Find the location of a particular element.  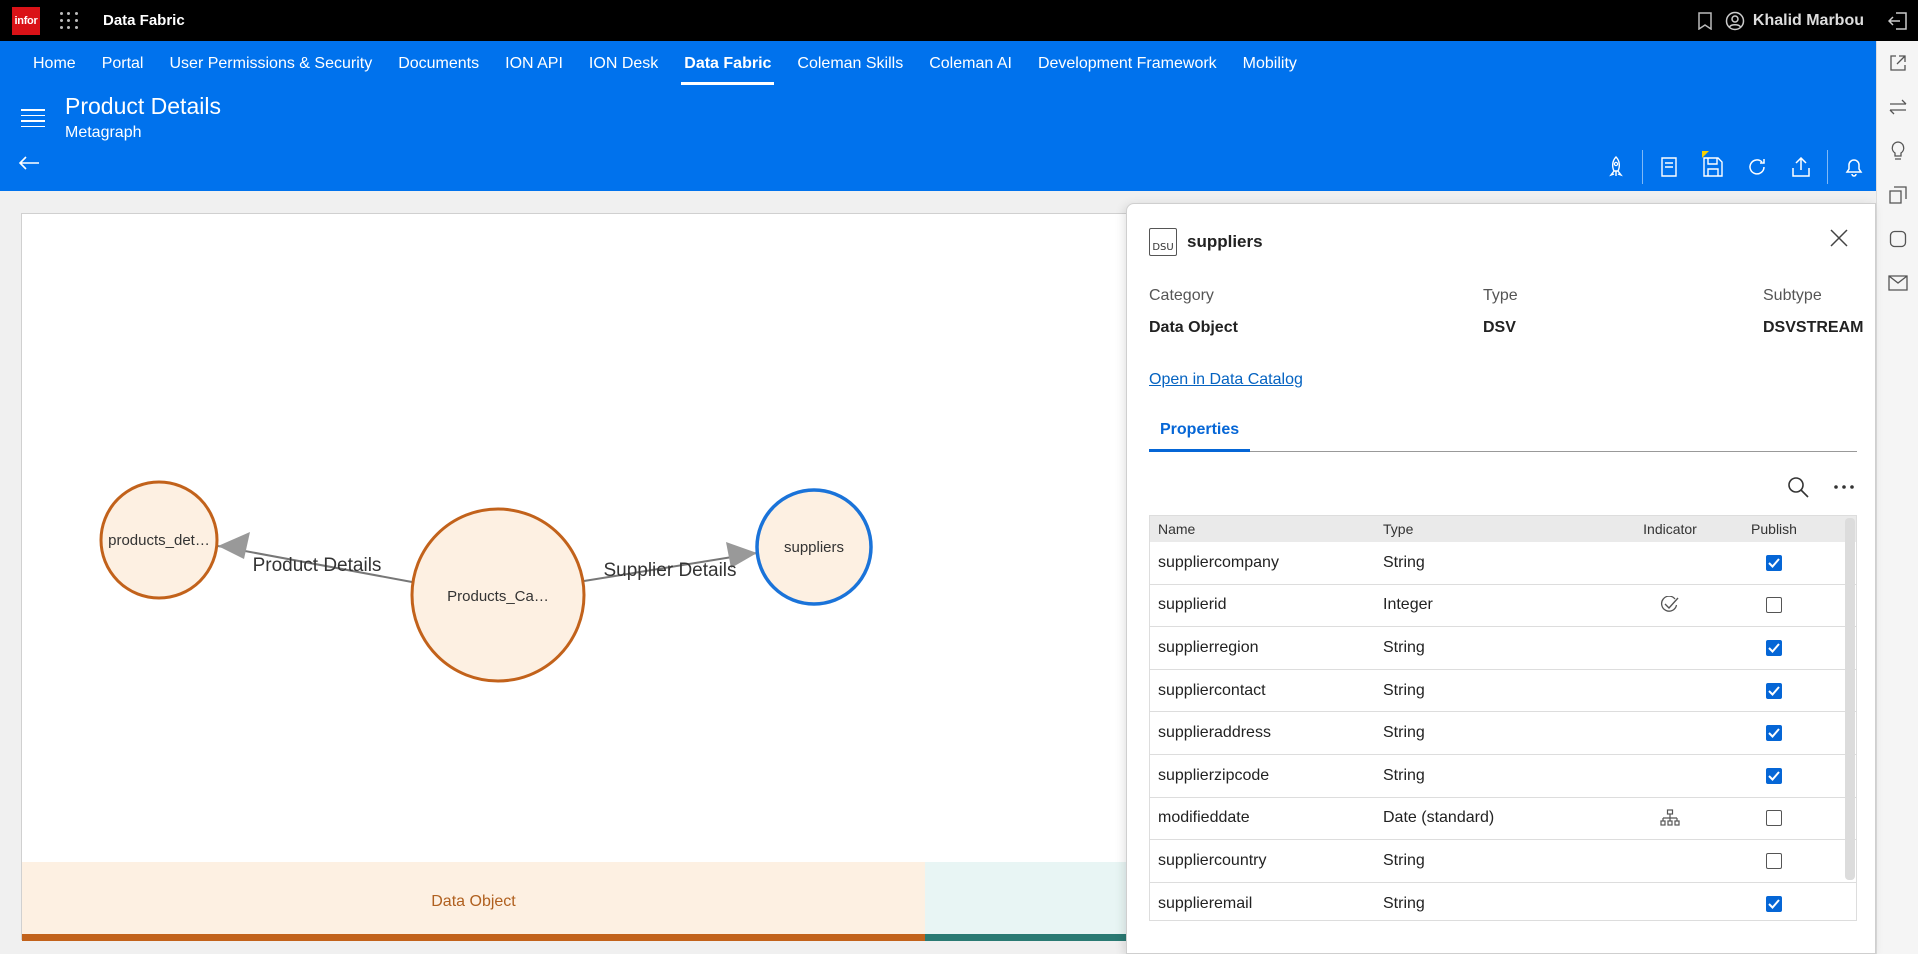

square-icon is located at coordinates (1897, 239).